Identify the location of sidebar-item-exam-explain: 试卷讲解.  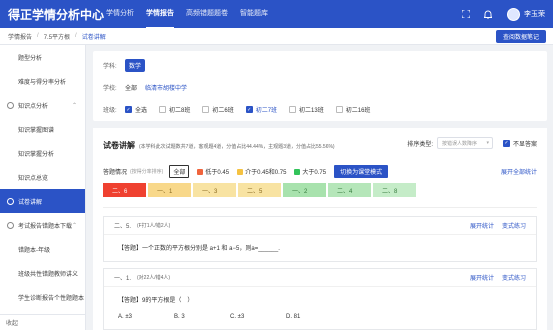
(42, 201).